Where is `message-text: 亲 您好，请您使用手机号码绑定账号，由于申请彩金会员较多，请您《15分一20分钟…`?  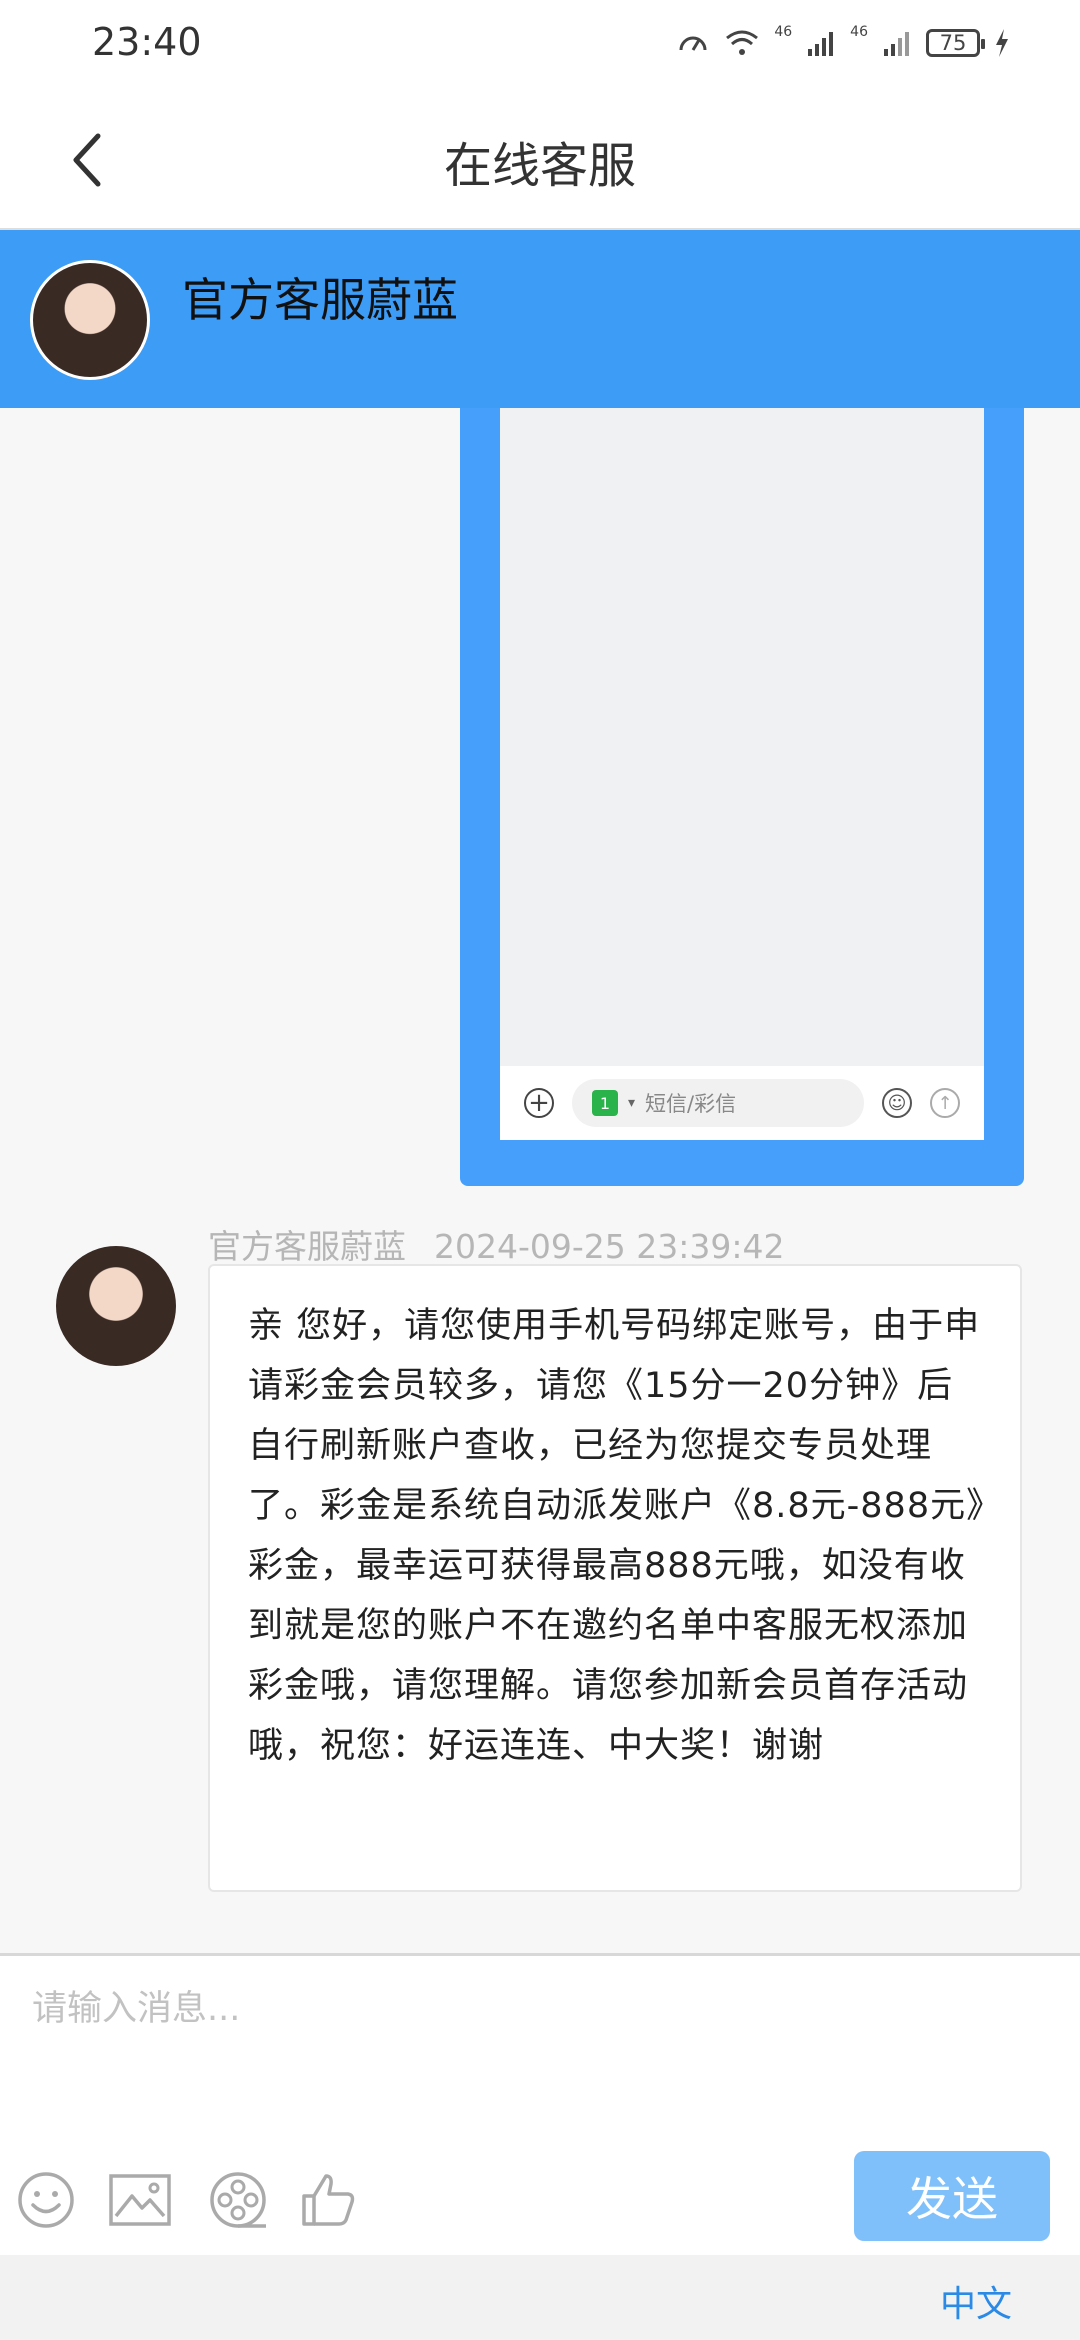 message-text: 亲 您好，请您使用手机号码绑定账号，由于申请彩金会员较多，请您《15分一20分钟… is located at coordinates (616, 1536).